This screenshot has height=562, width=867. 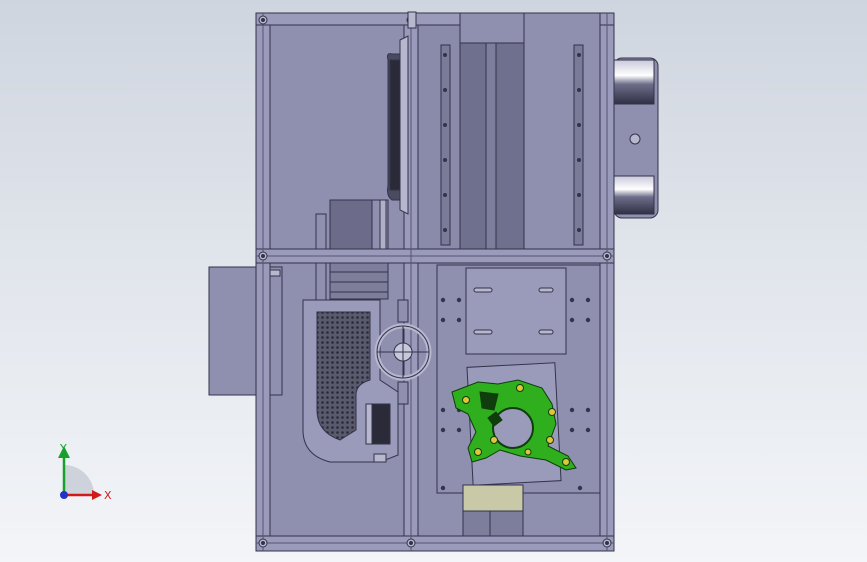 What do you see at coordinates (97, 495) in the screenshot?
I see `x-axis-arrow-icon` at bounding box center [97, 495].